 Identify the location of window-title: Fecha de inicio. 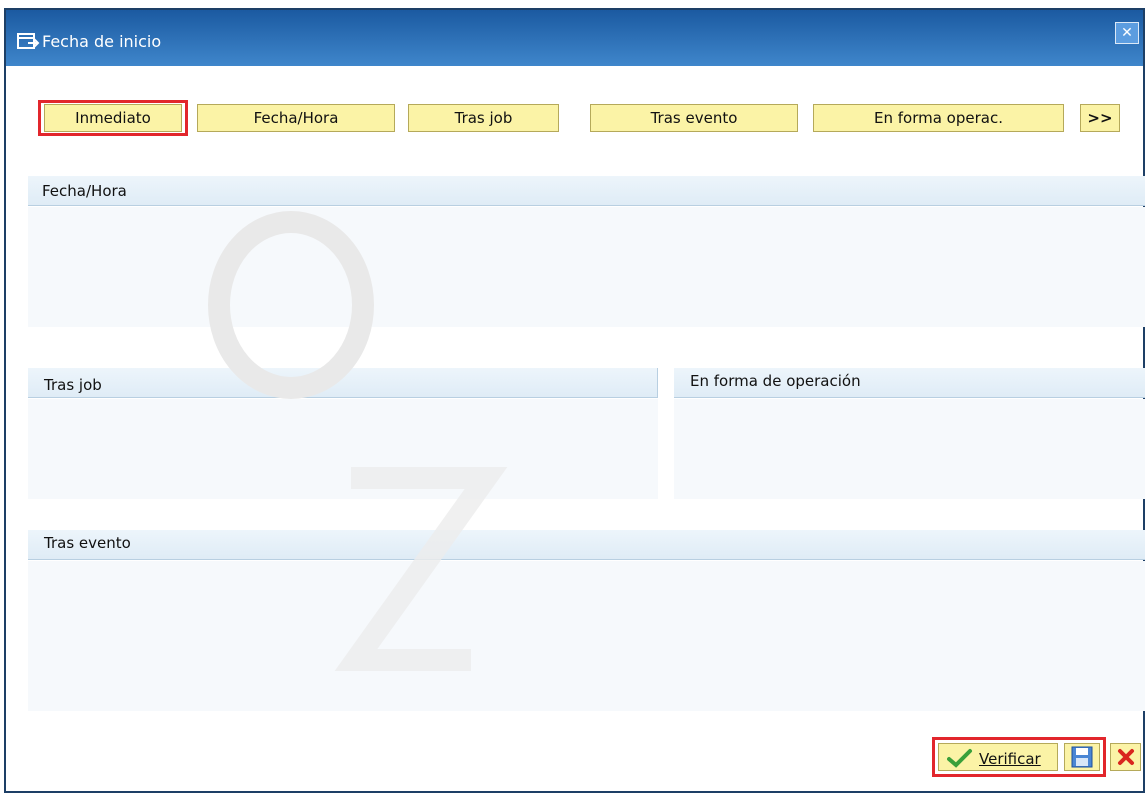
(102, 41).